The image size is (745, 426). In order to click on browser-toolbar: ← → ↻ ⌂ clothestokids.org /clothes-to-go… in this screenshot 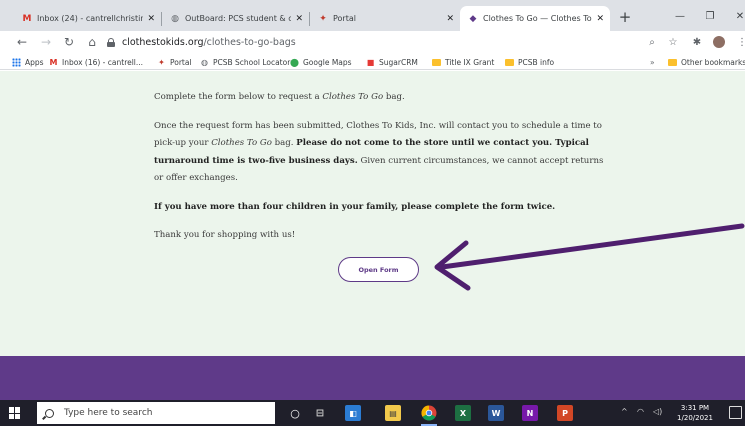, I will do `click(372, 42)`.